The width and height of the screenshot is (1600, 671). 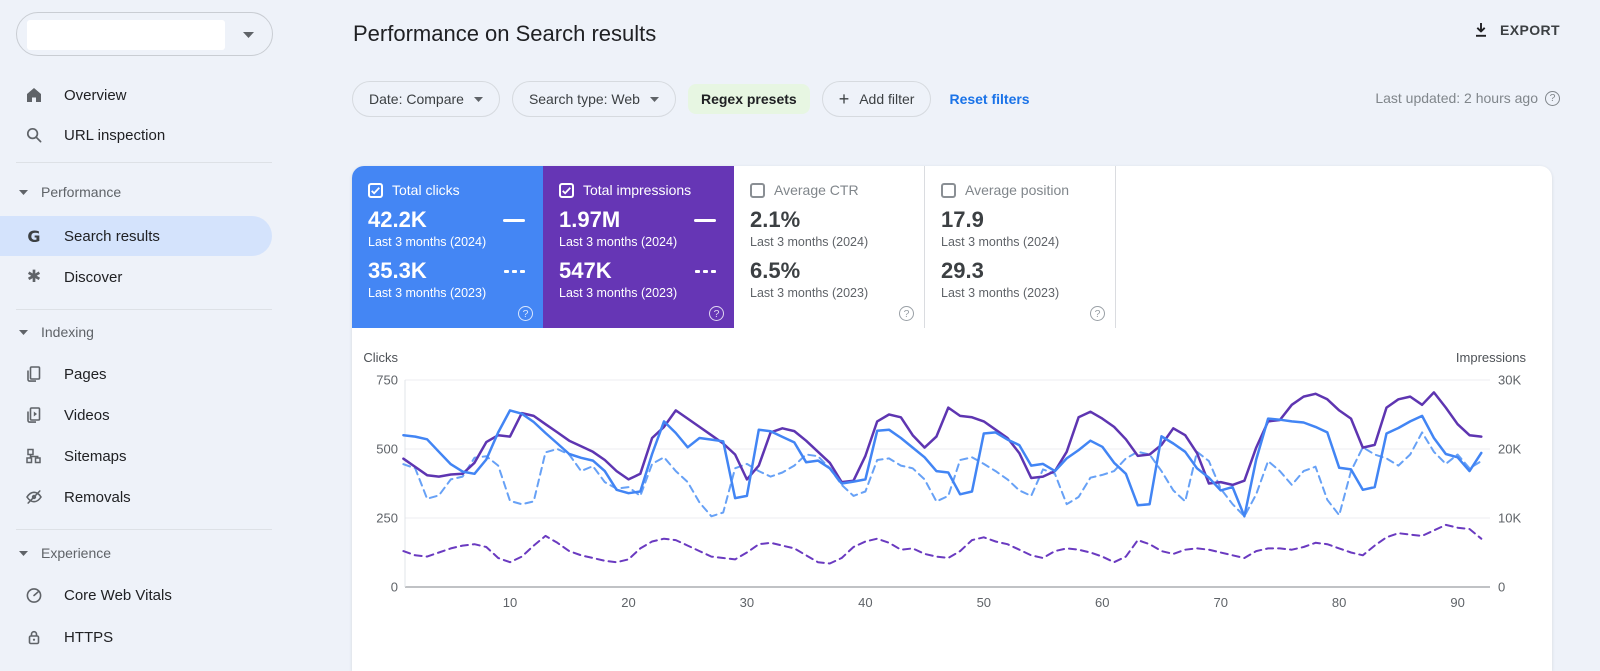 I want to click on sidebar-section-experience: Experience, so click(x=55, y=553).